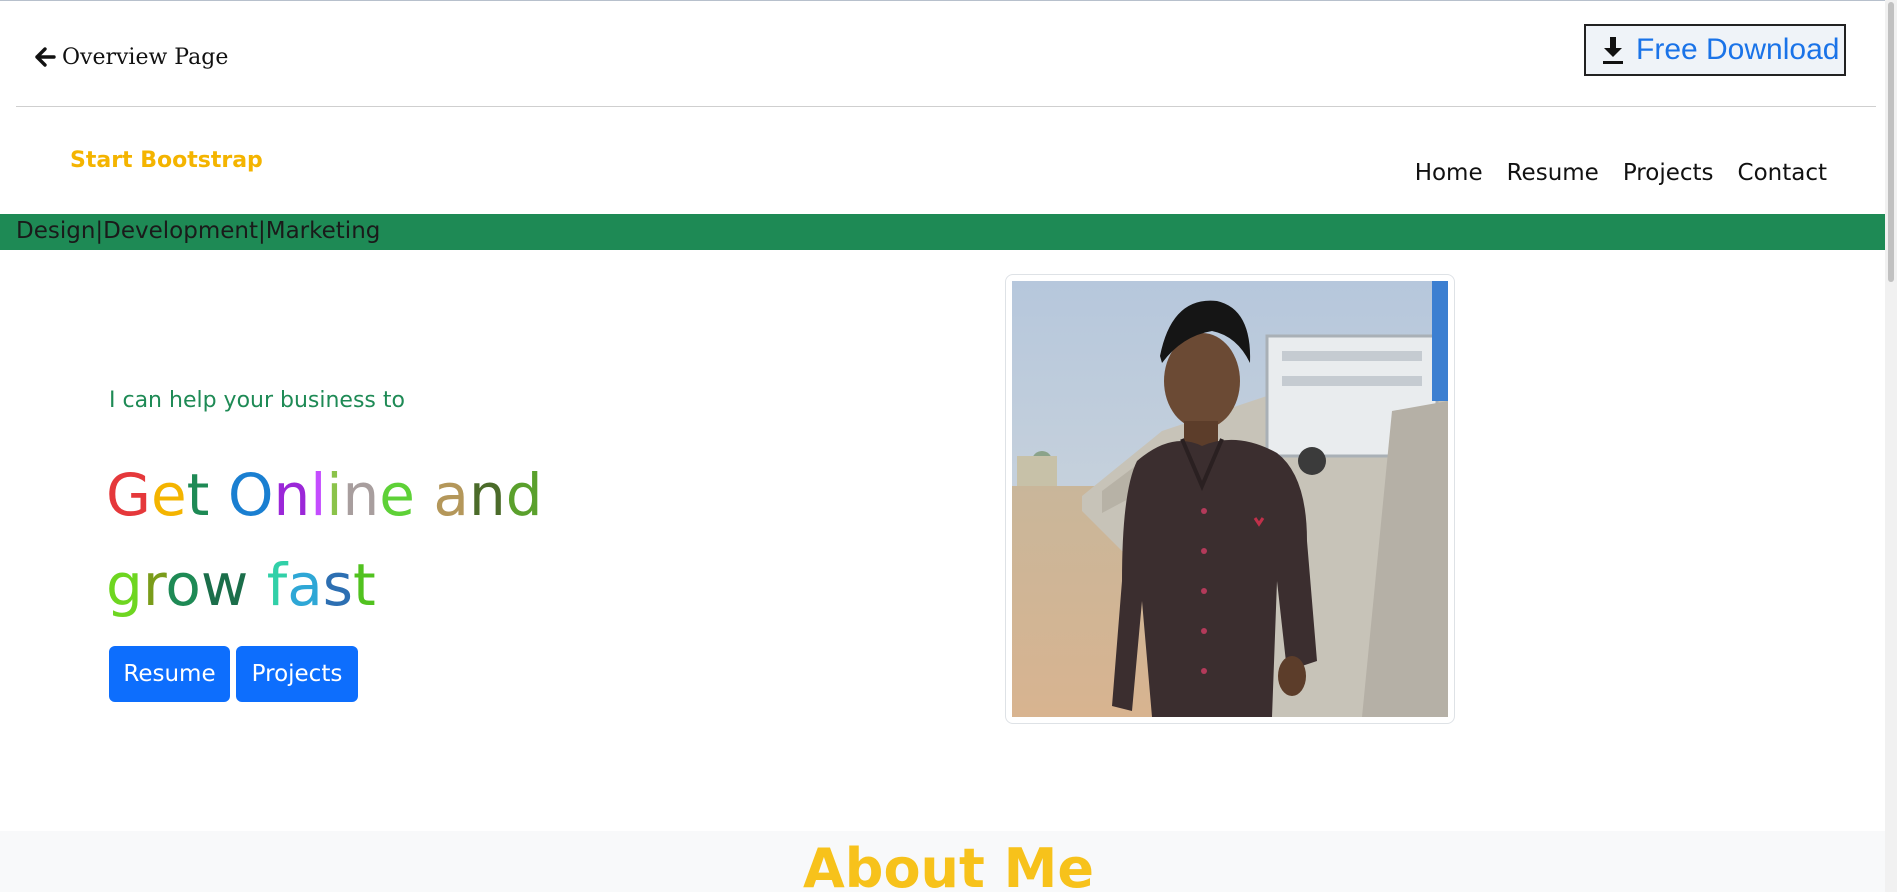 This screenshot has width=1897, height=892. I want to click on hero-title-line-1: Get Online and, so click(416, 495).